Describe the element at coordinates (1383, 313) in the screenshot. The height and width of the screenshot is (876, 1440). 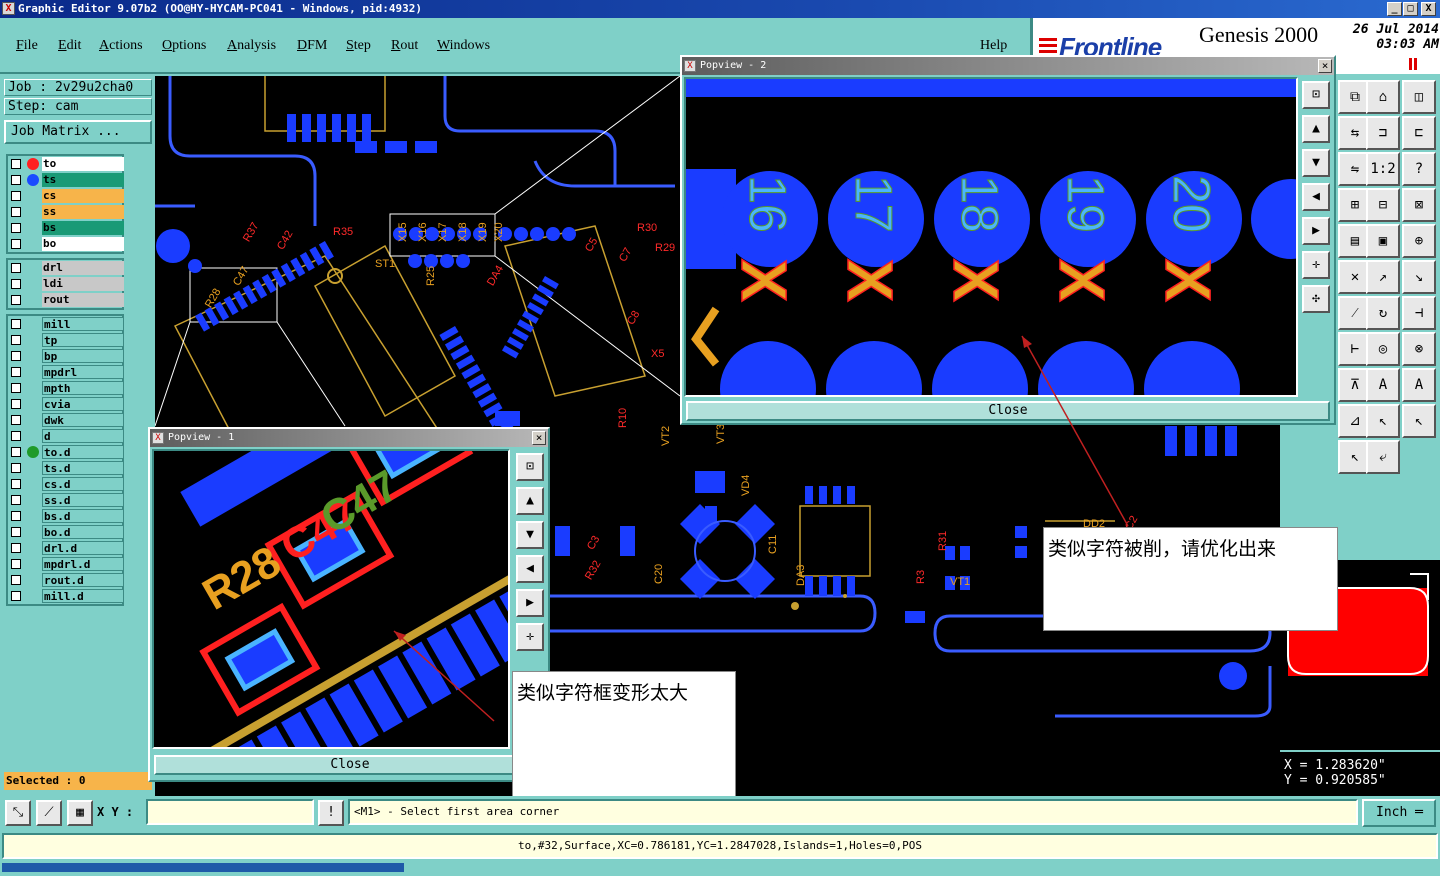
I see `rotate-icon: ↻` at that location.